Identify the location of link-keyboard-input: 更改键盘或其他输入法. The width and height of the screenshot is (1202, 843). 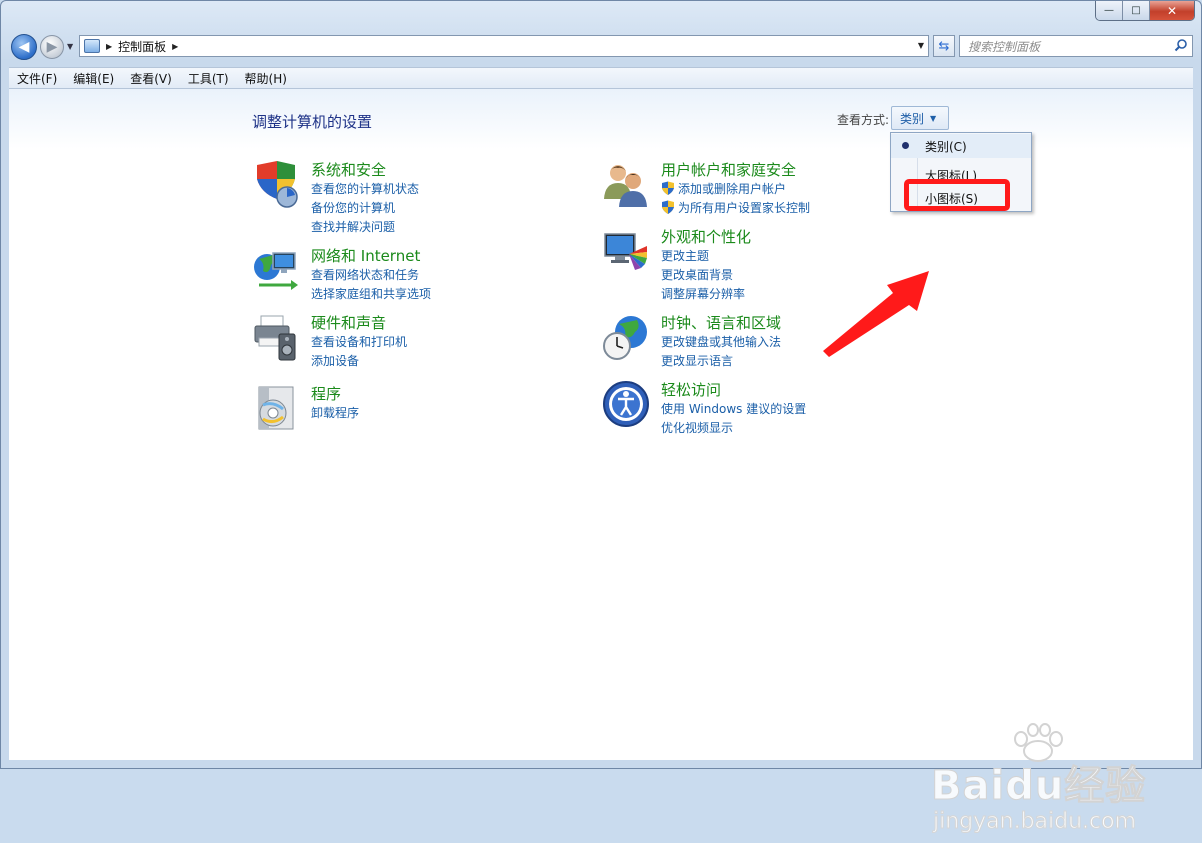
(721, 341).